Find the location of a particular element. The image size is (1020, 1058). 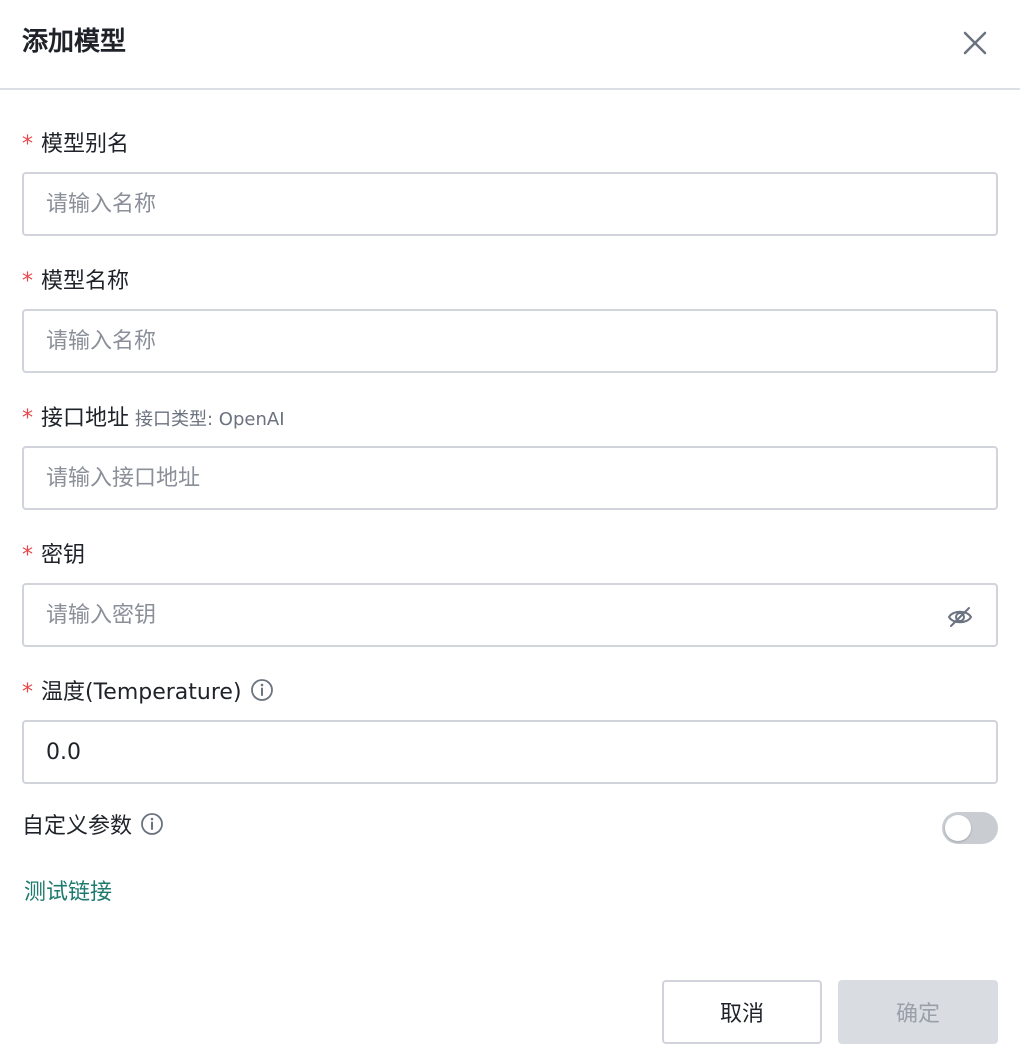

endpoint-input-wrapper is located at coordinates (510, 478).